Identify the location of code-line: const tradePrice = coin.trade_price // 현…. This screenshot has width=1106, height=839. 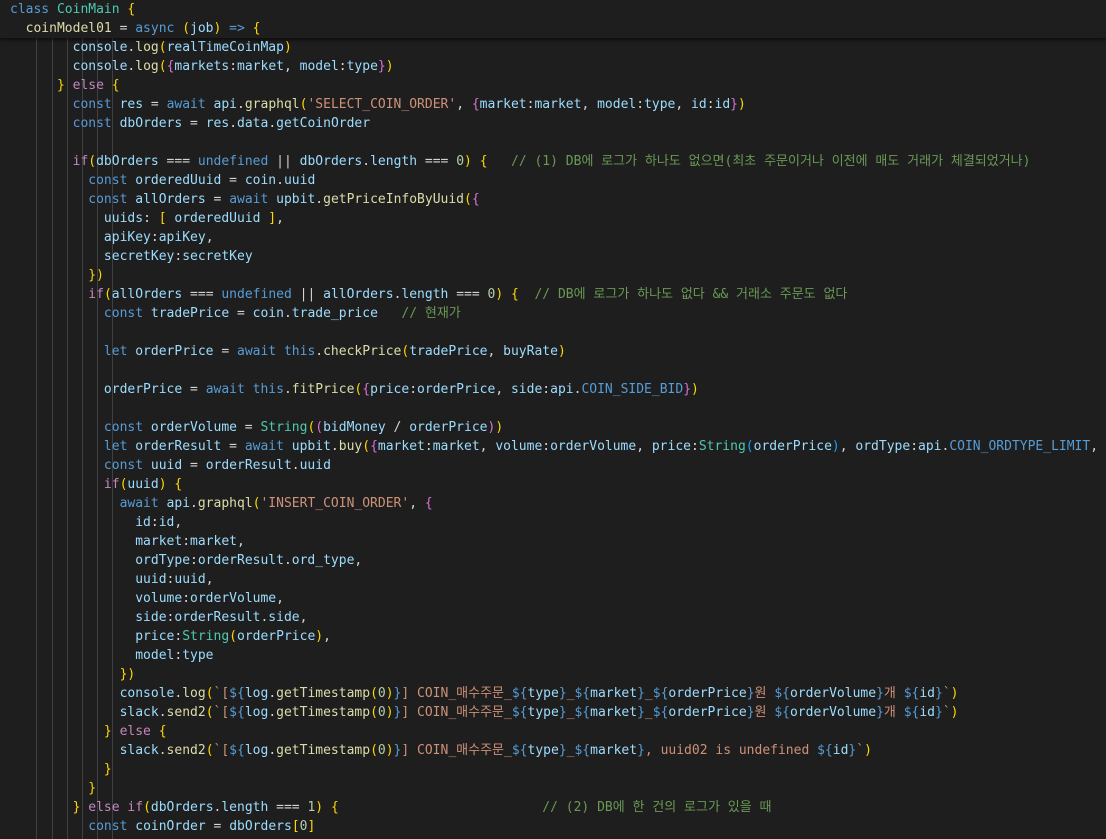
(235, 313).